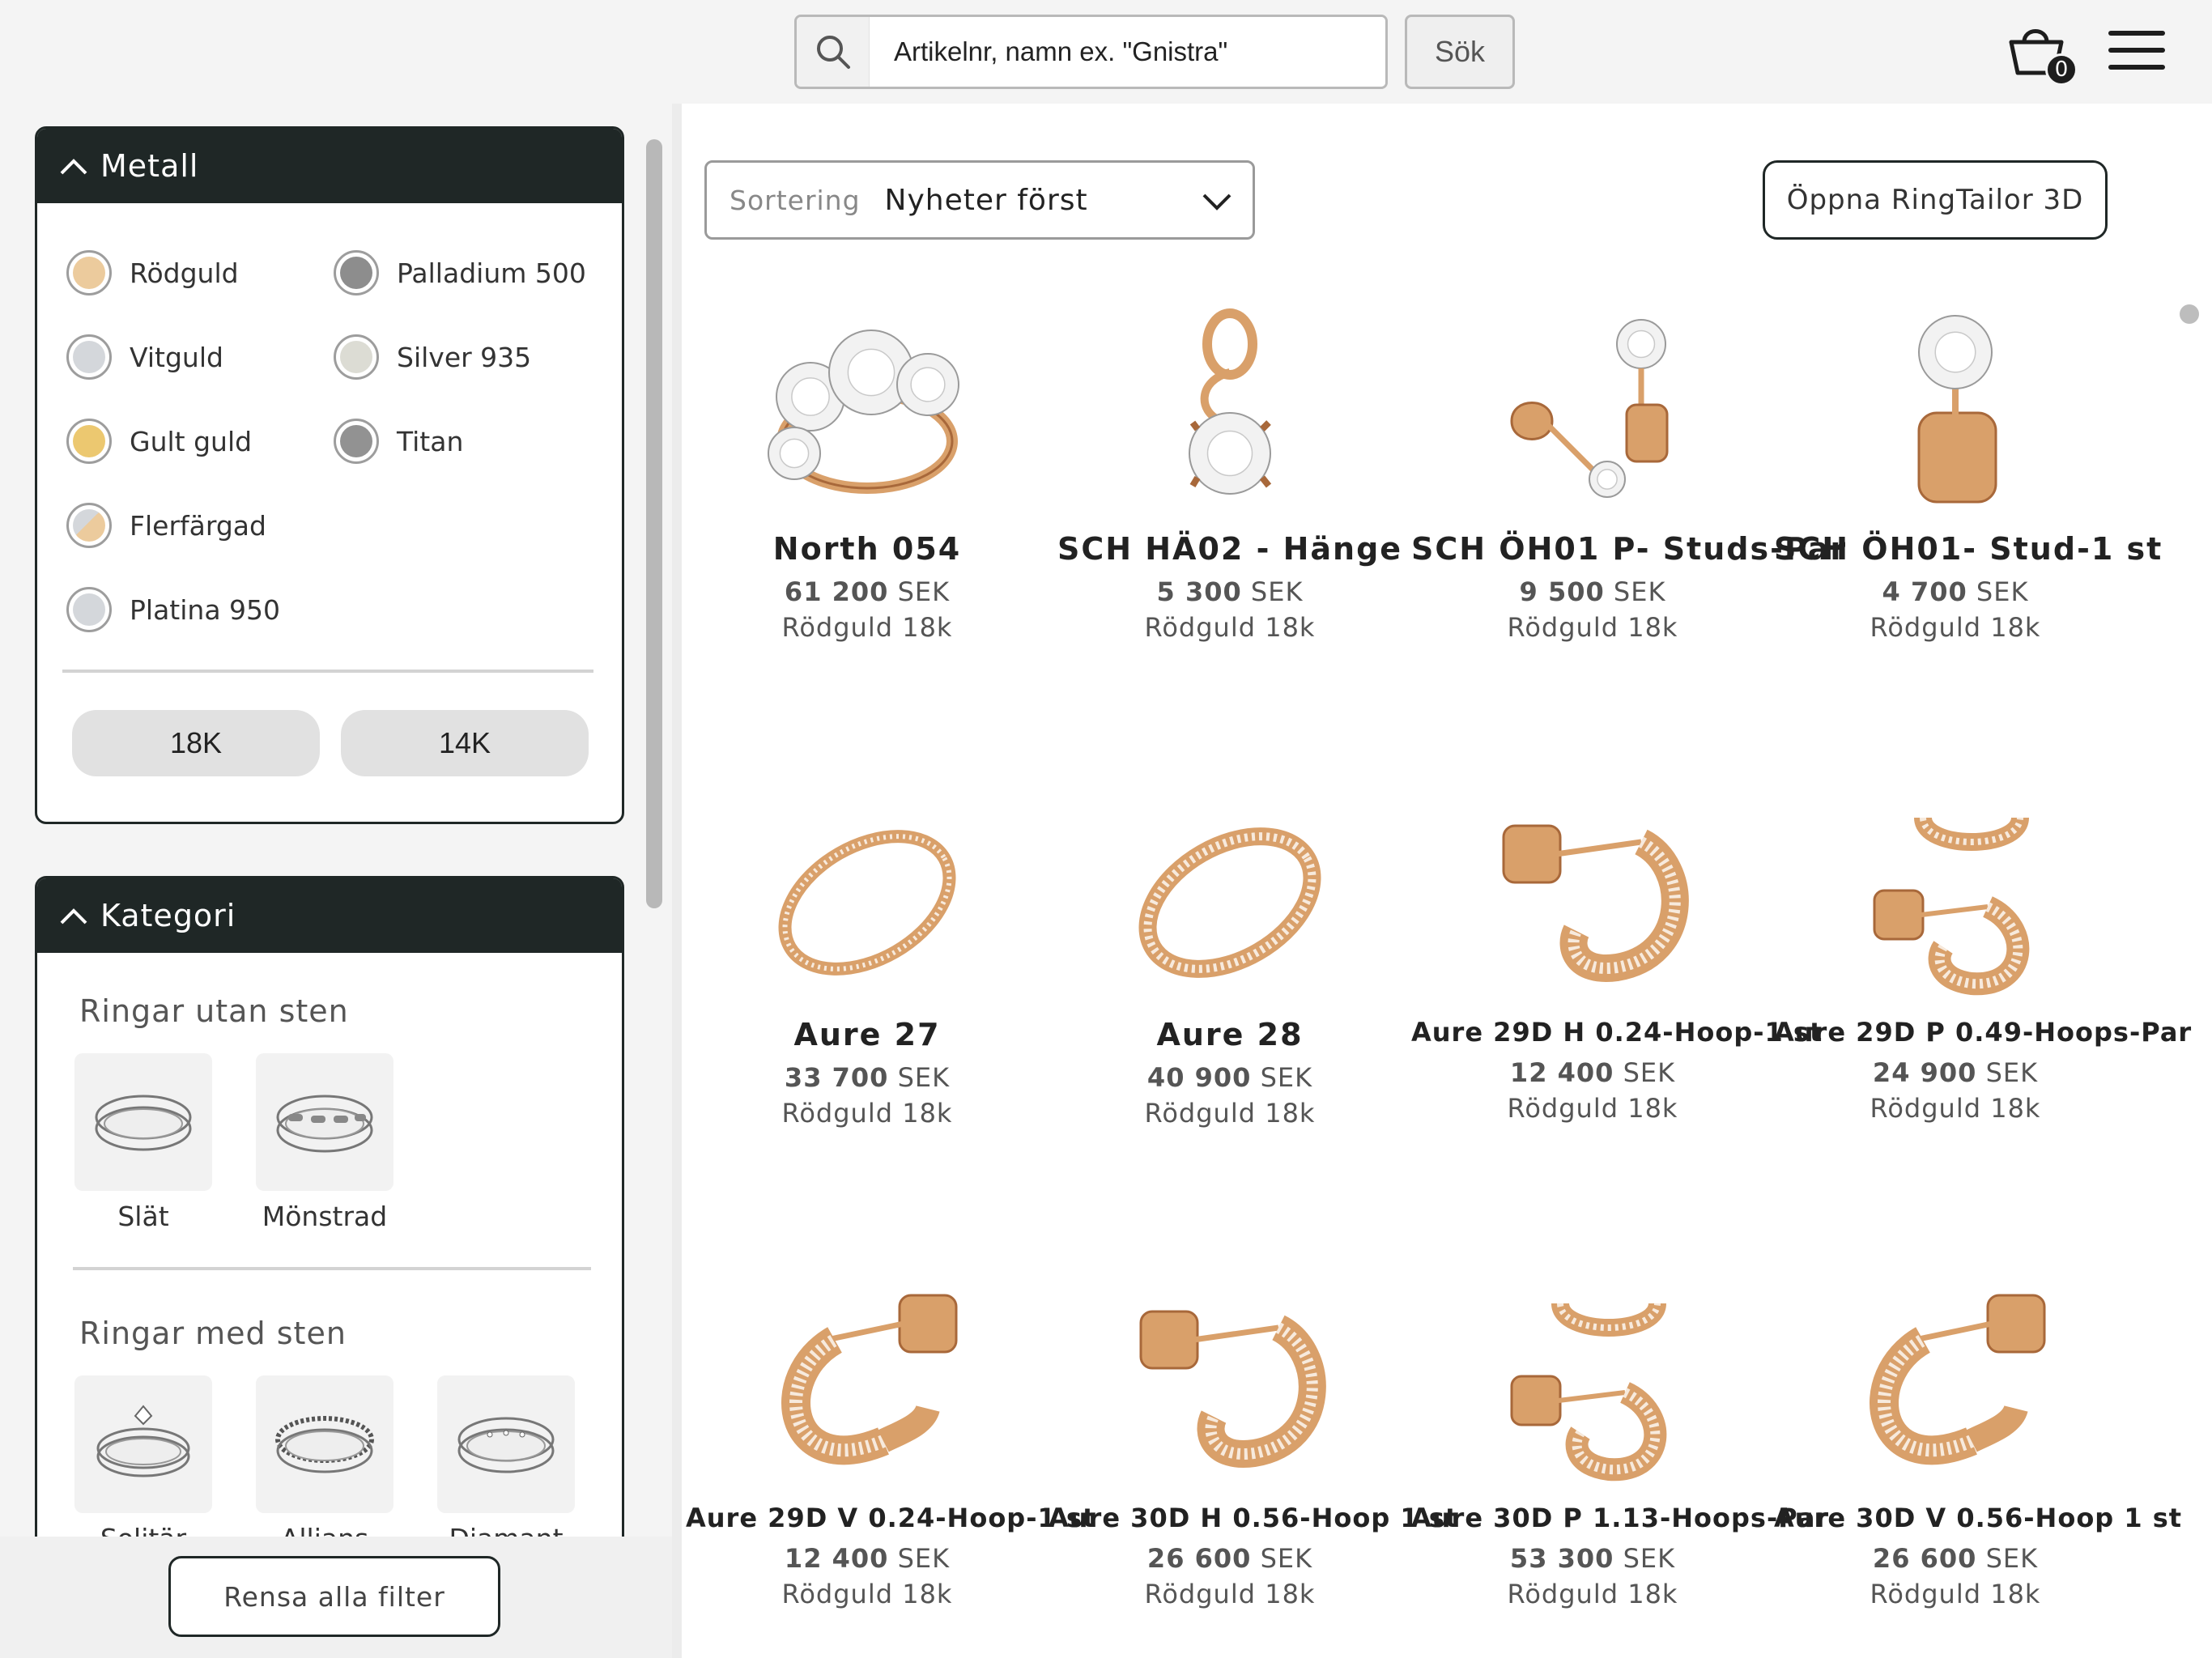 The width and height of the screenshot is (2212, 1658). I want to click on sidebar-scrollbar, so click(654, 523).